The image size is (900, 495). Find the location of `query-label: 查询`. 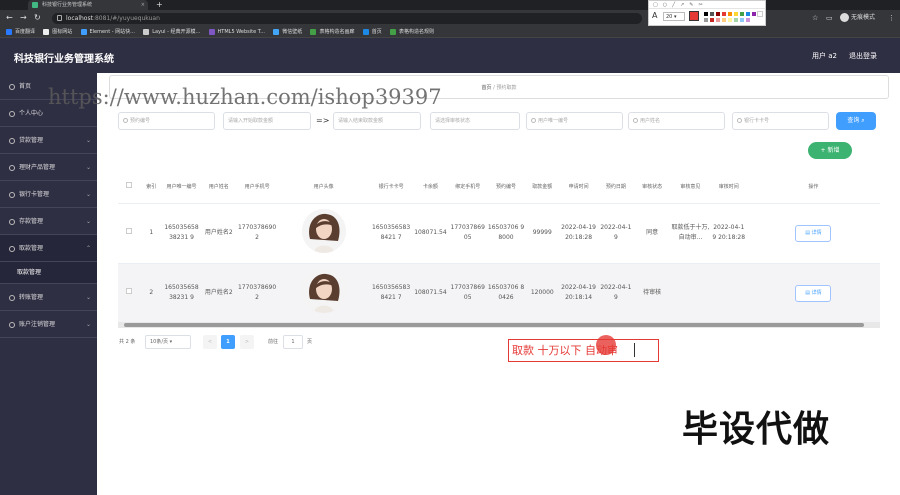

query-label: 查询 is located at coordinates (853, 120).